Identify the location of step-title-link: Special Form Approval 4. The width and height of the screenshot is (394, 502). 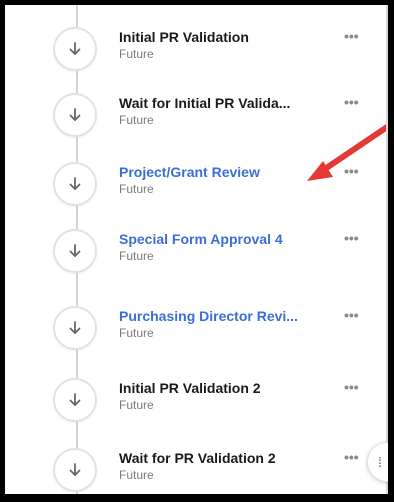
(223, 239).